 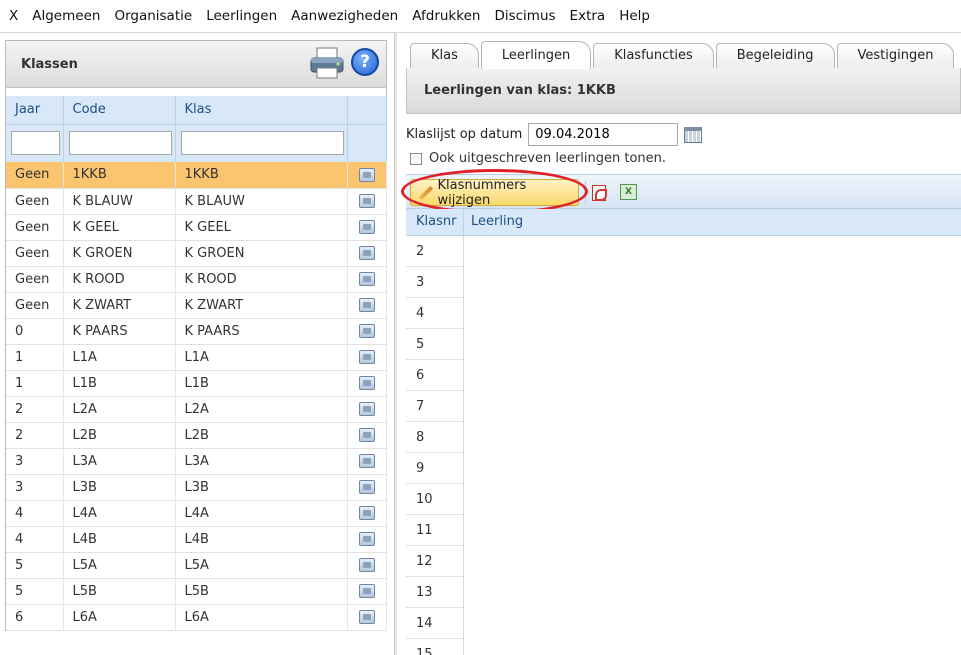 I want to click on cell-klas: L4A, so click(x=261, y=513).